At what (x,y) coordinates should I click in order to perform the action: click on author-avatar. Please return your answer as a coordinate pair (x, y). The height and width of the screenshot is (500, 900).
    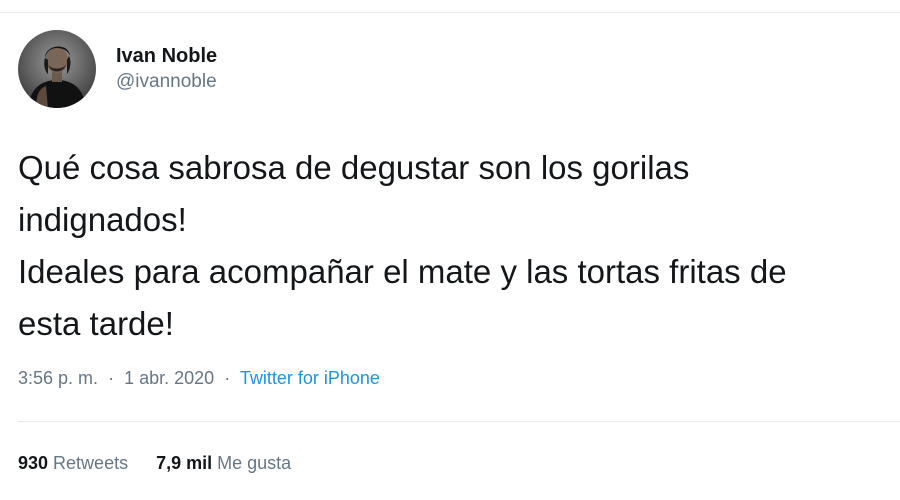
    Looking at the image, I should click on (57, 69).